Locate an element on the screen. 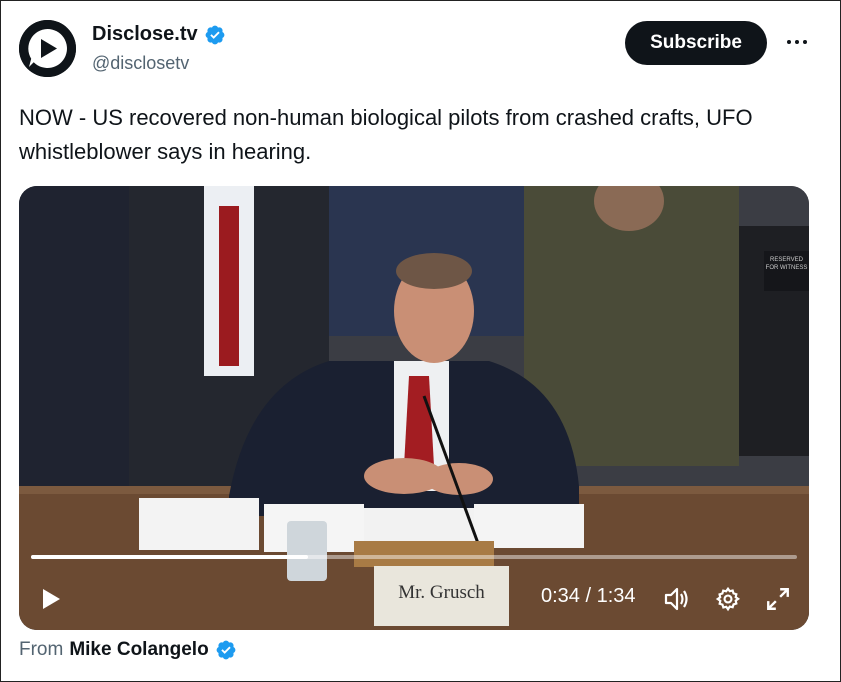 Image resolution: width=841 pixels, height=682 pixels. fullscreen-button is located at coordinates (778, 599).